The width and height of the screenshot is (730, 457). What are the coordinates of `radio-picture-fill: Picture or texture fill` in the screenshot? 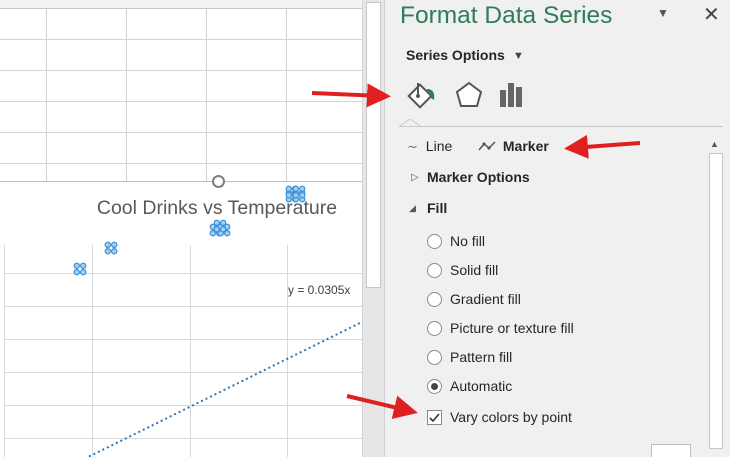 It's located at (500, 328).